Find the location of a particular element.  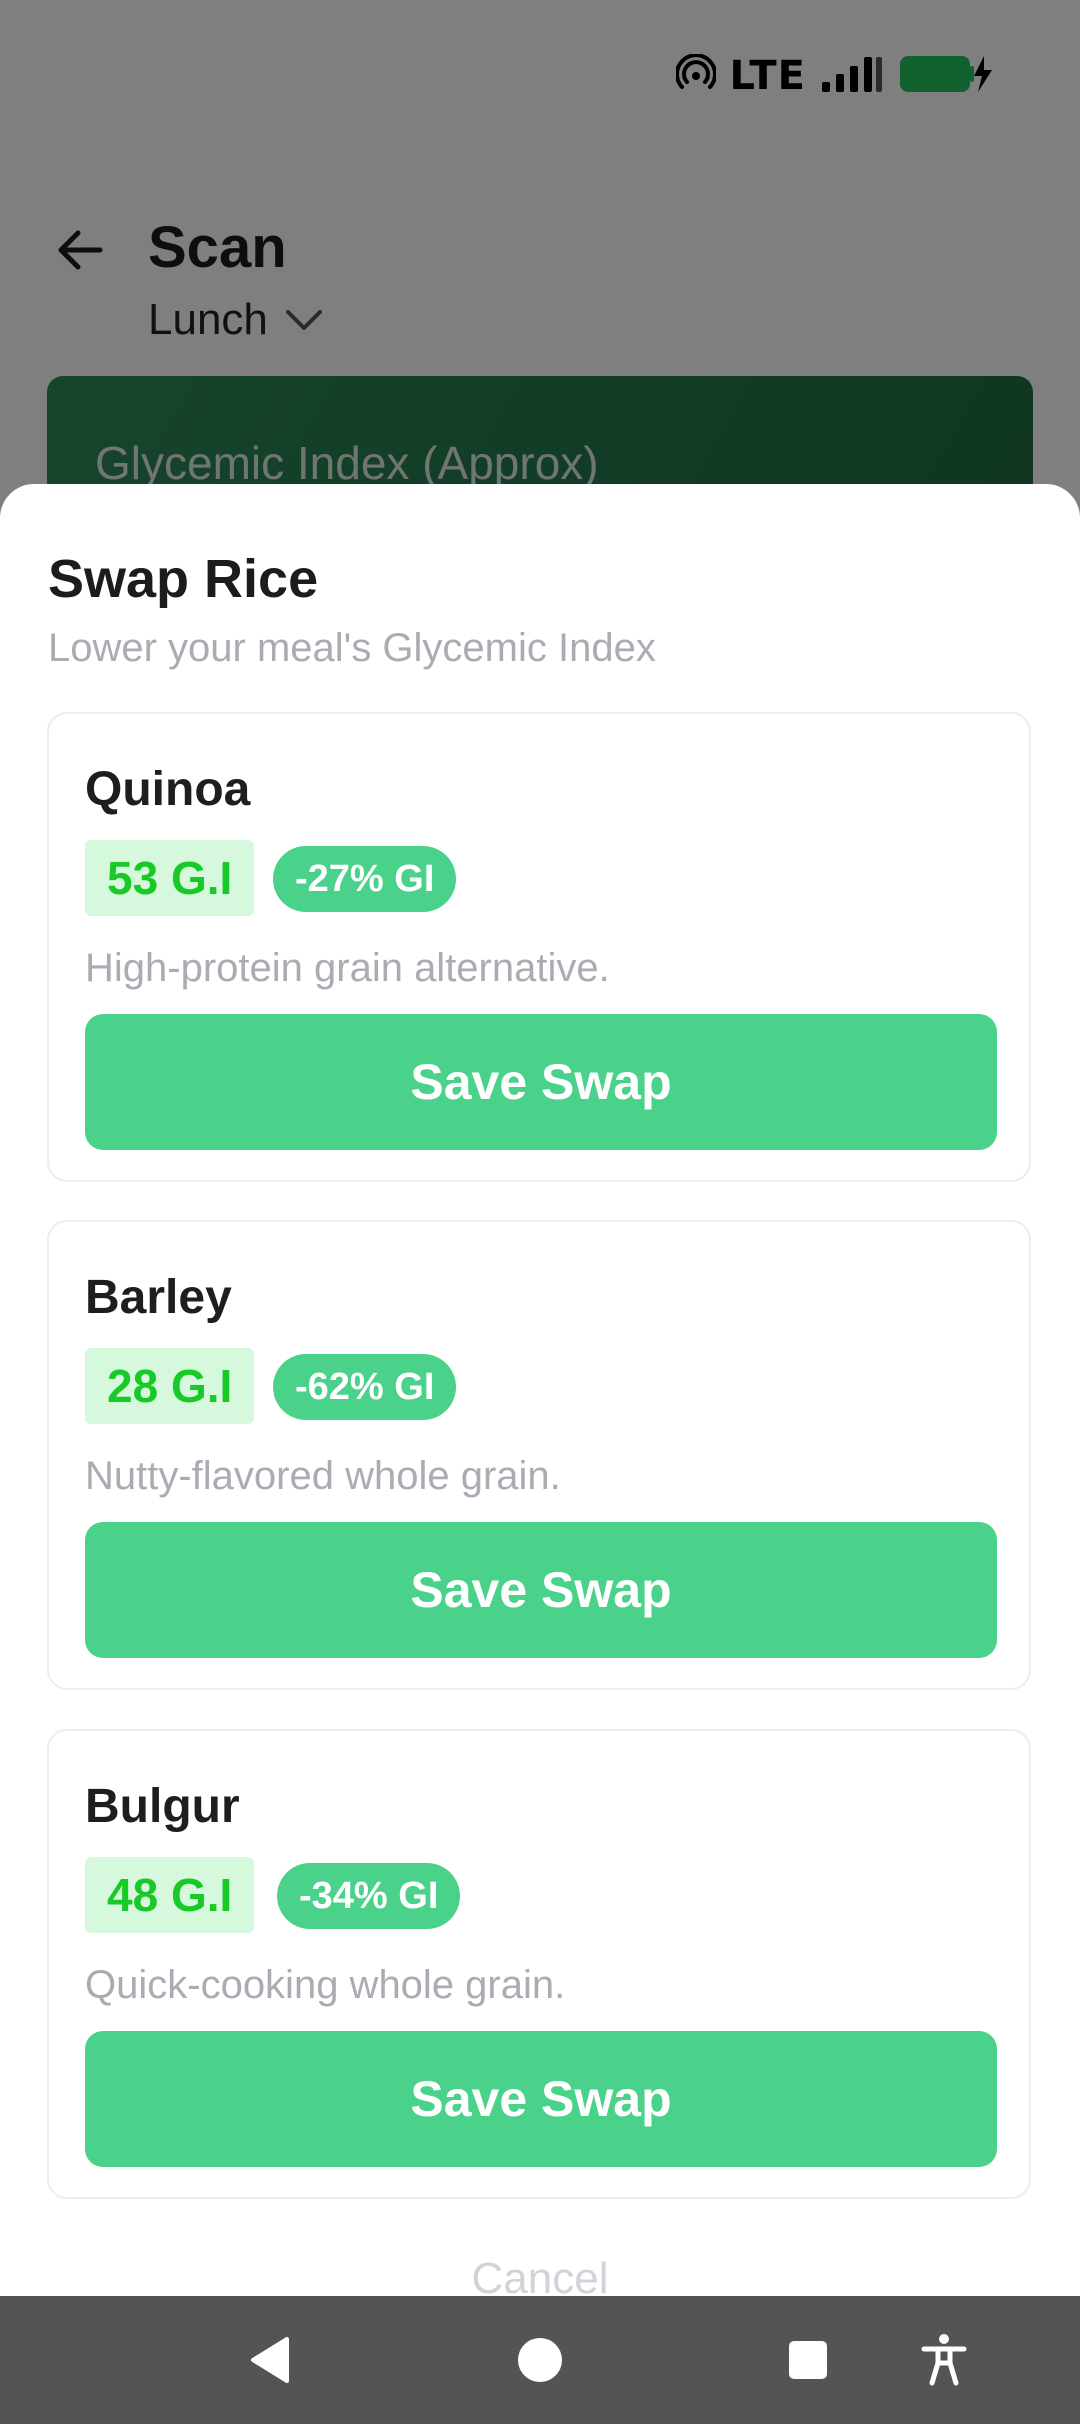

accessibility-icon is located at coordinates (944, 2360).